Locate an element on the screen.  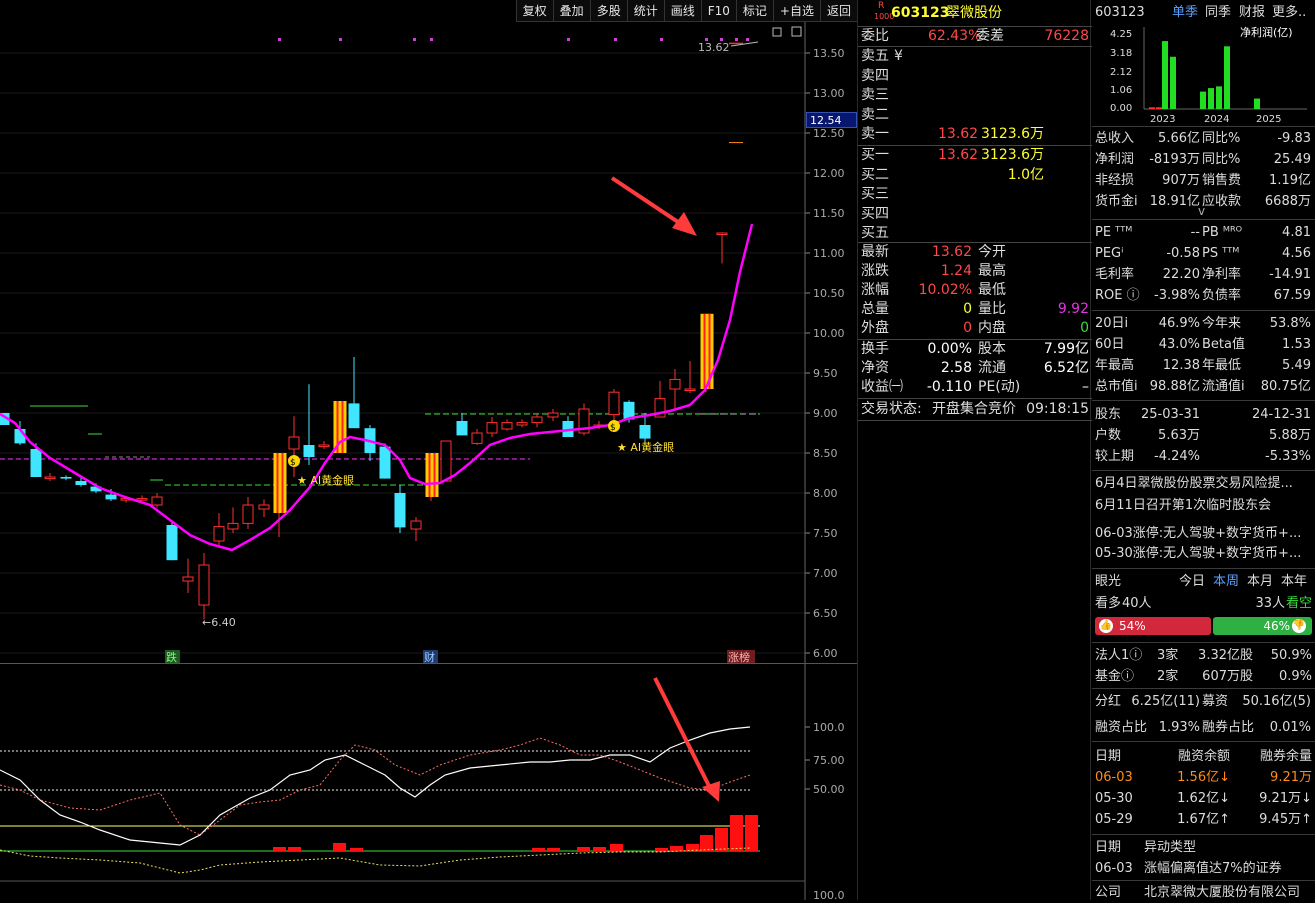
yanguang-tab-1: 本周 is located at coordinates (1226, 581).